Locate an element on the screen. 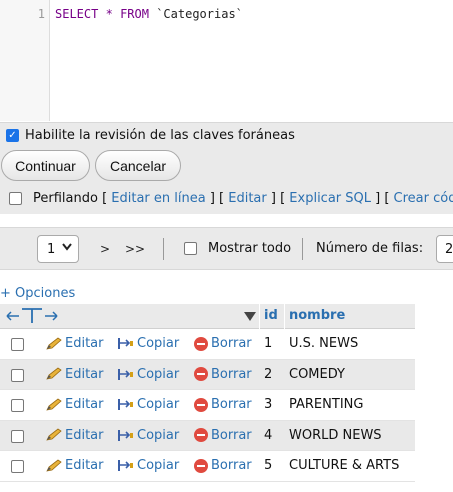 Image resolution: width=453 pixels, height=492 pixels. profiling-label: Perfilando is located at coordinates (65, 198).